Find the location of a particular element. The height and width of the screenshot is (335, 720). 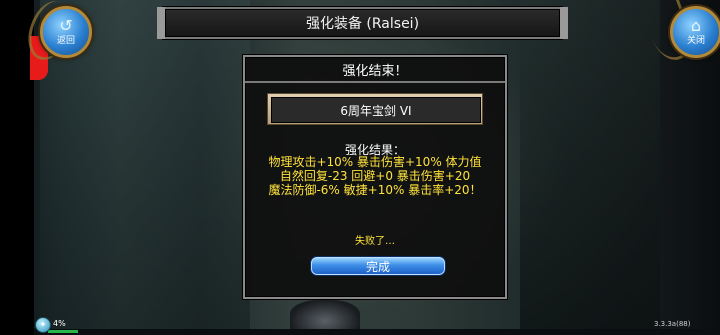

experience-fill is located at coordinates (63, 331).